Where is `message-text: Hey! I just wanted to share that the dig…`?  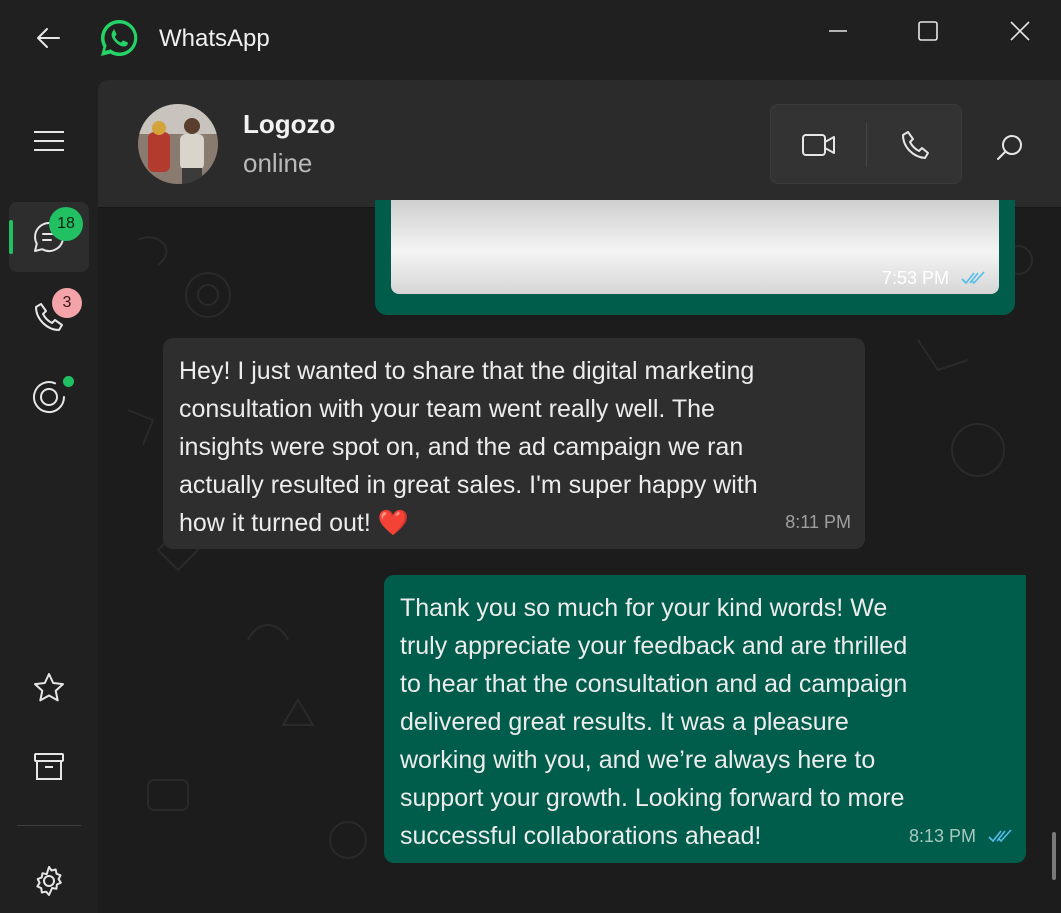
message-text: Hey! I just wanted to share that the dig… is located at coordinates (468, 447).